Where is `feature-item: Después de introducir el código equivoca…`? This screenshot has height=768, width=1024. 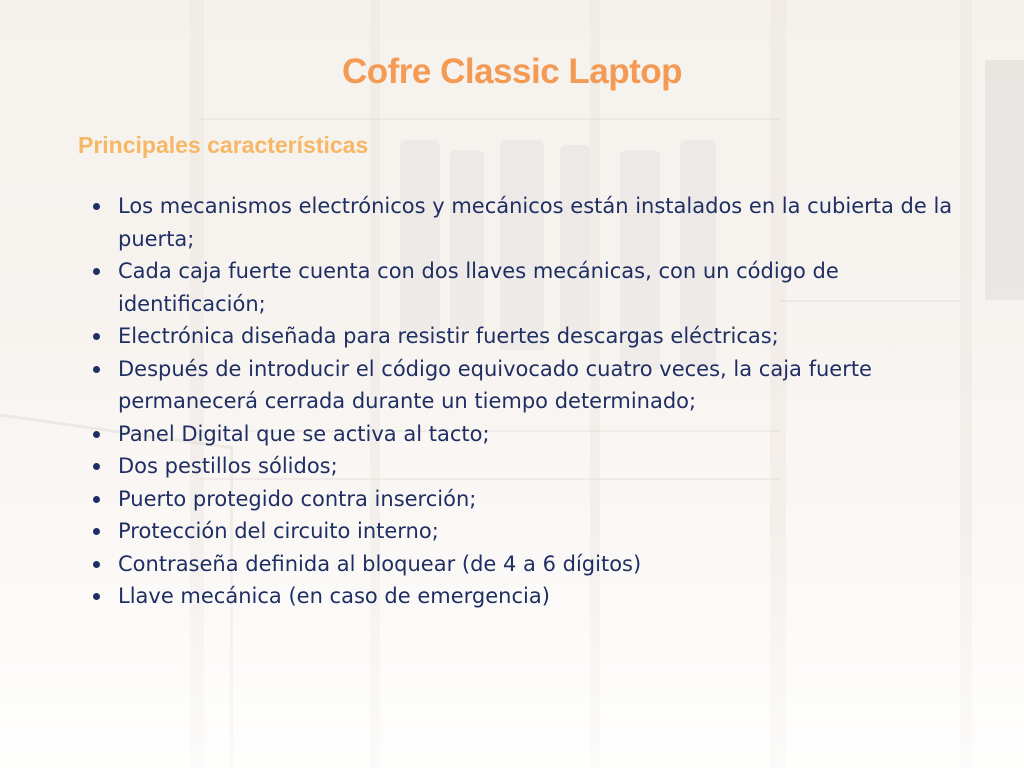
feature-item: Después de introducir el código equivoca… is located at coordinates (530, 385).